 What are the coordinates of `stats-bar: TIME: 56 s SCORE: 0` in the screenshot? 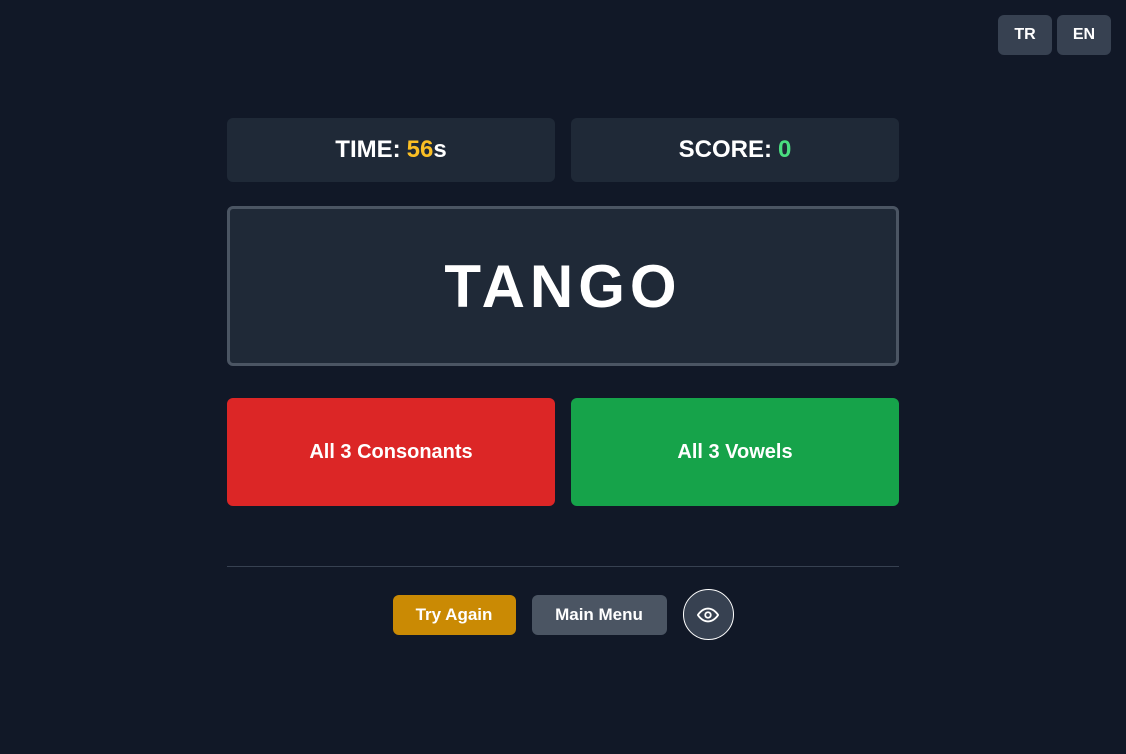 It's located at (563, 150).